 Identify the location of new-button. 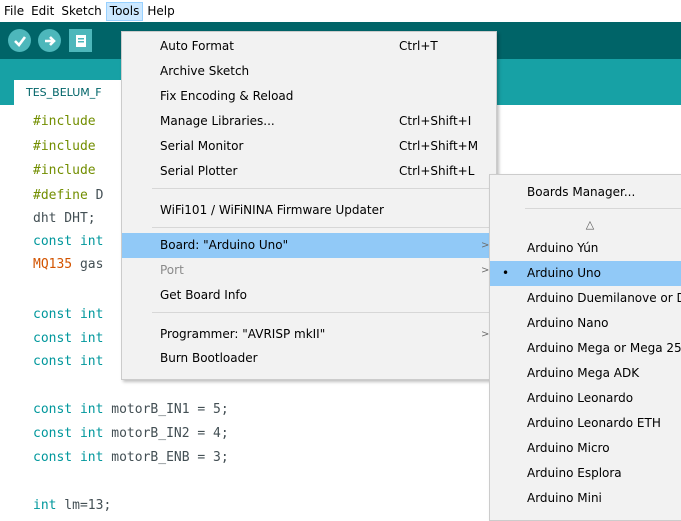
(80, 40).